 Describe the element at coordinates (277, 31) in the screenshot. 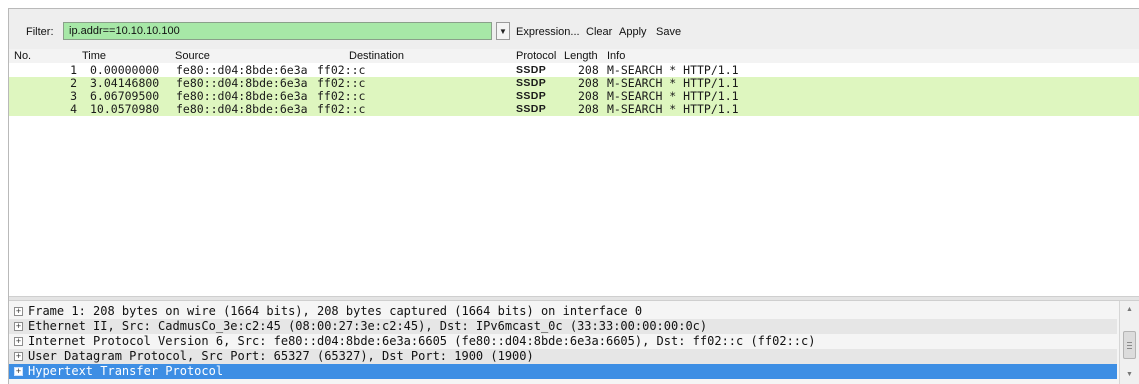

I see `display-filter-input` at that location.